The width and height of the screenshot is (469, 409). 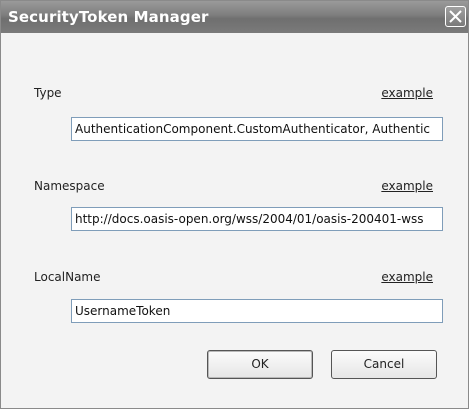 What do you see at coordinates (67, 277) in the screenshot?
I see `localname-label: LocalName` at bounding box center [67, 277].